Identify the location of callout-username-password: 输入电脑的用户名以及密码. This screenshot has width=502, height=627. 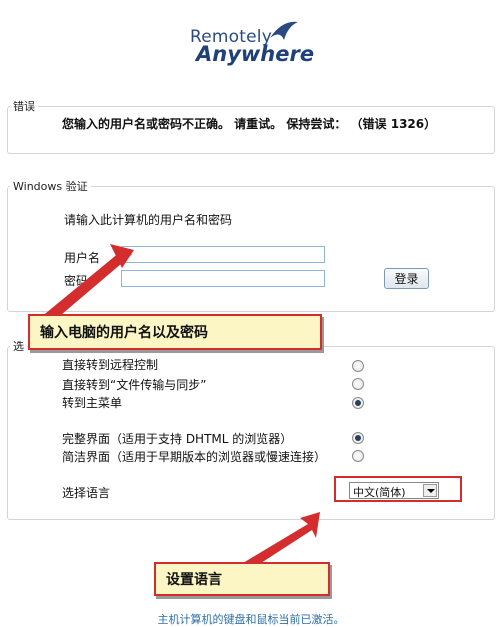
(175, 332).